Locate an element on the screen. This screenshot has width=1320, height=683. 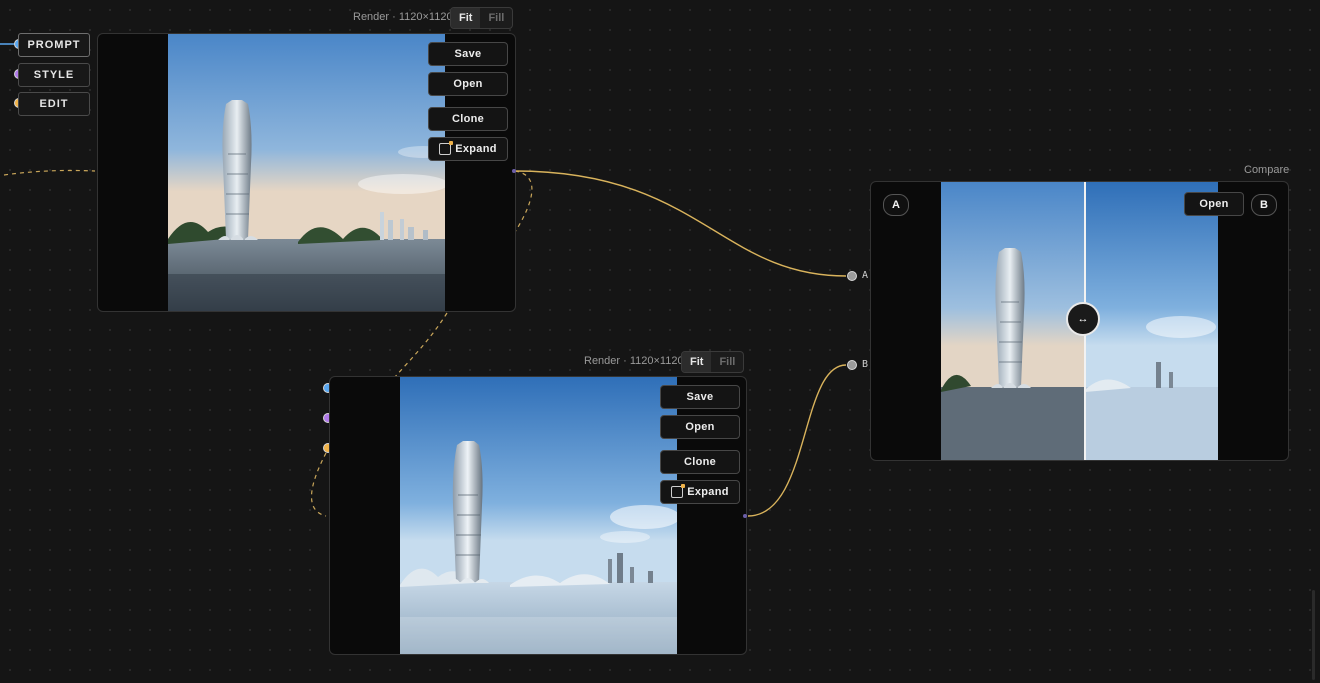
compare-slider-handle: ↔ is located at coordinates (1083, 319).